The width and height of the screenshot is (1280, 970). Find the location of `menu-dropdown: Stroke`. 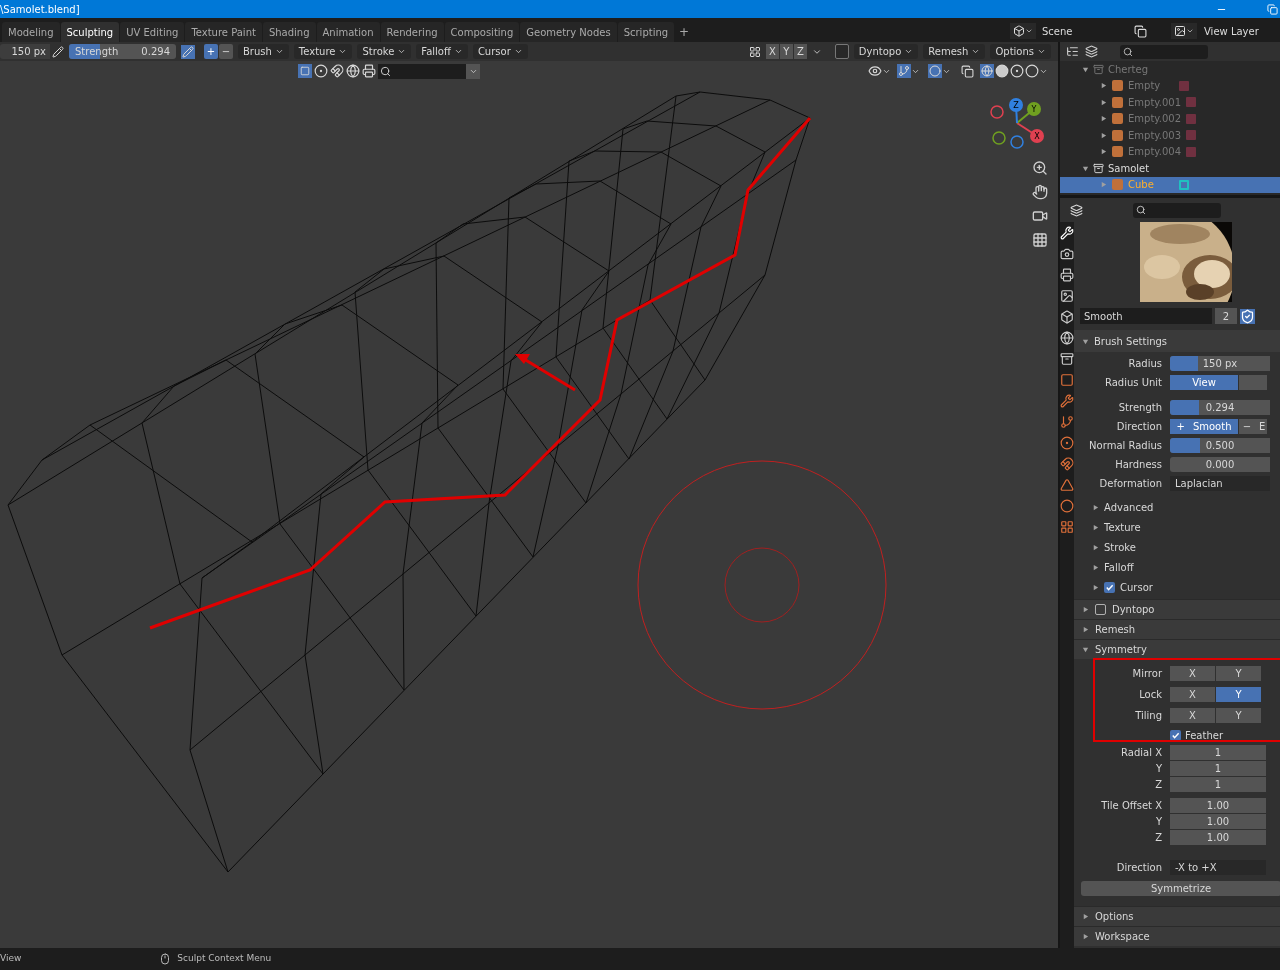

menu-dropdown: Stroke is located at coordinates (384, 51).